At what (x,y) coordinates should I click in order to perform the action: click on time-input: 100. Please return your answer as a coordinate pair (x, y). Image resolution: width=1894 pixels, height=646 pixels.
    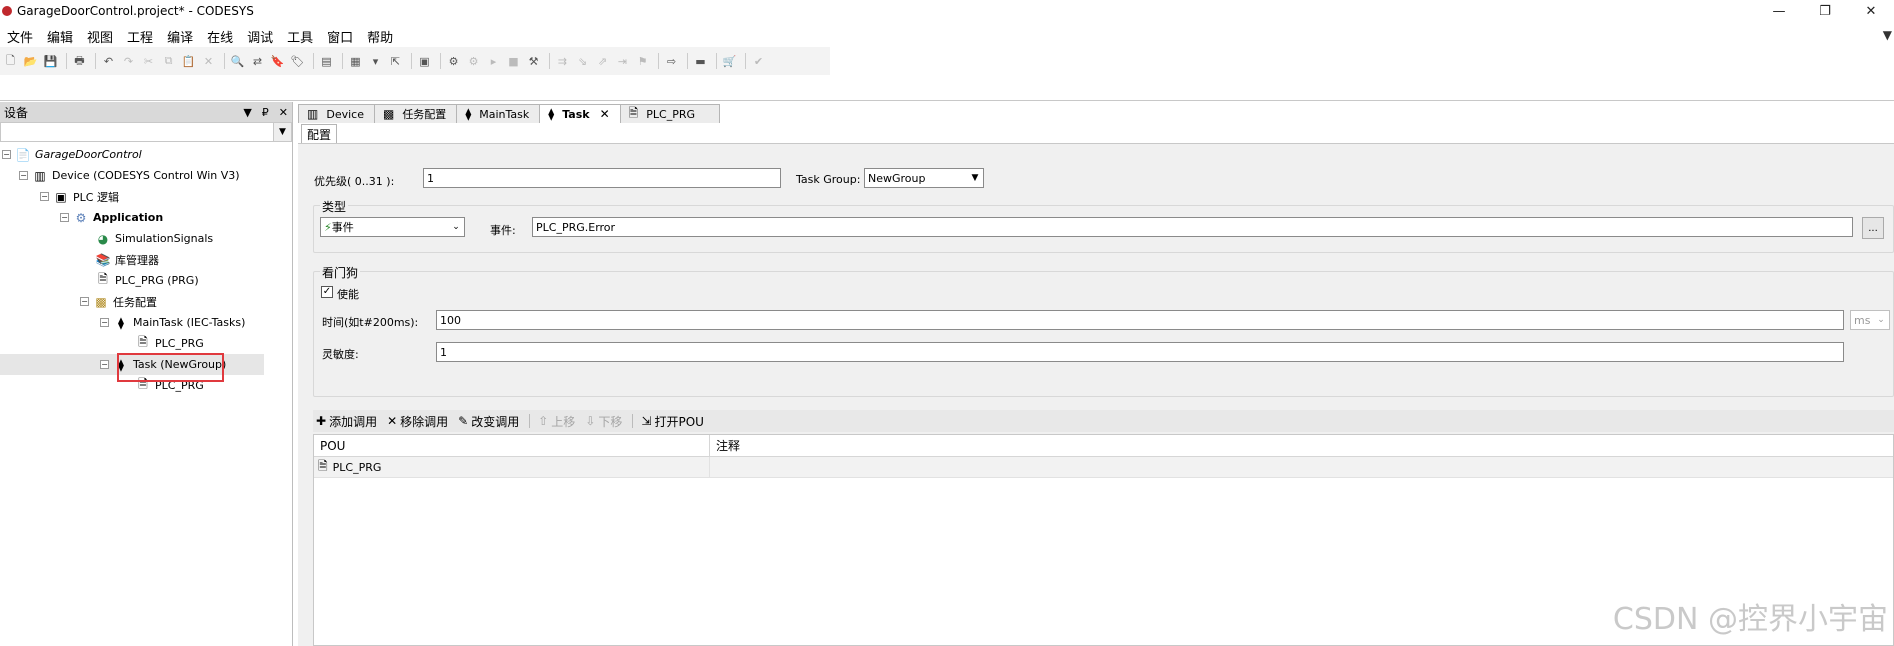
    Looking at the image, I should click on (1140, 320).